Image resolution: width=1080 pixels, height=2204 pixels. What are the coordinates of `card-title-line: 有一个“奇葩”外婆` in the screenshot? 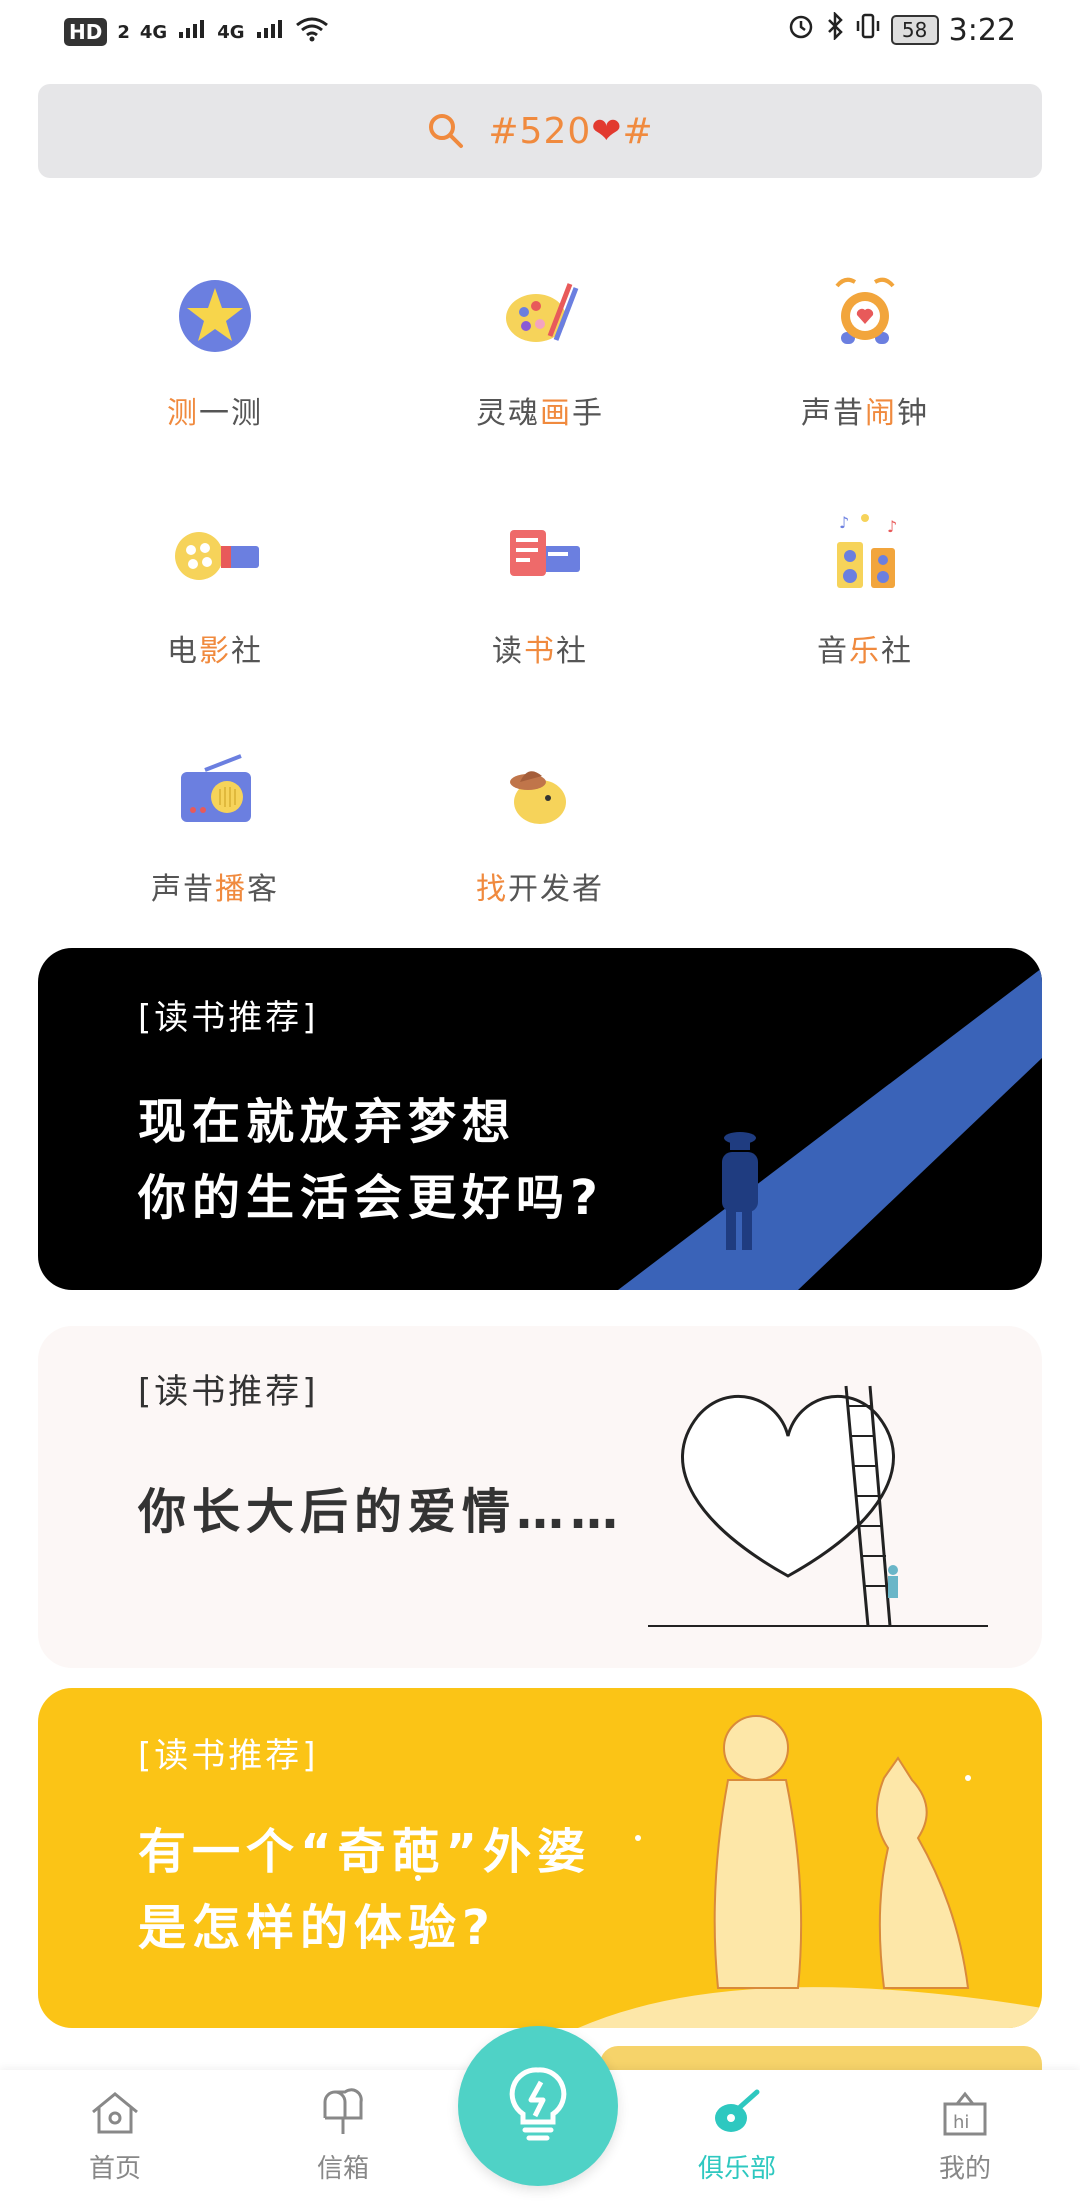 It's located at (365, 1852).